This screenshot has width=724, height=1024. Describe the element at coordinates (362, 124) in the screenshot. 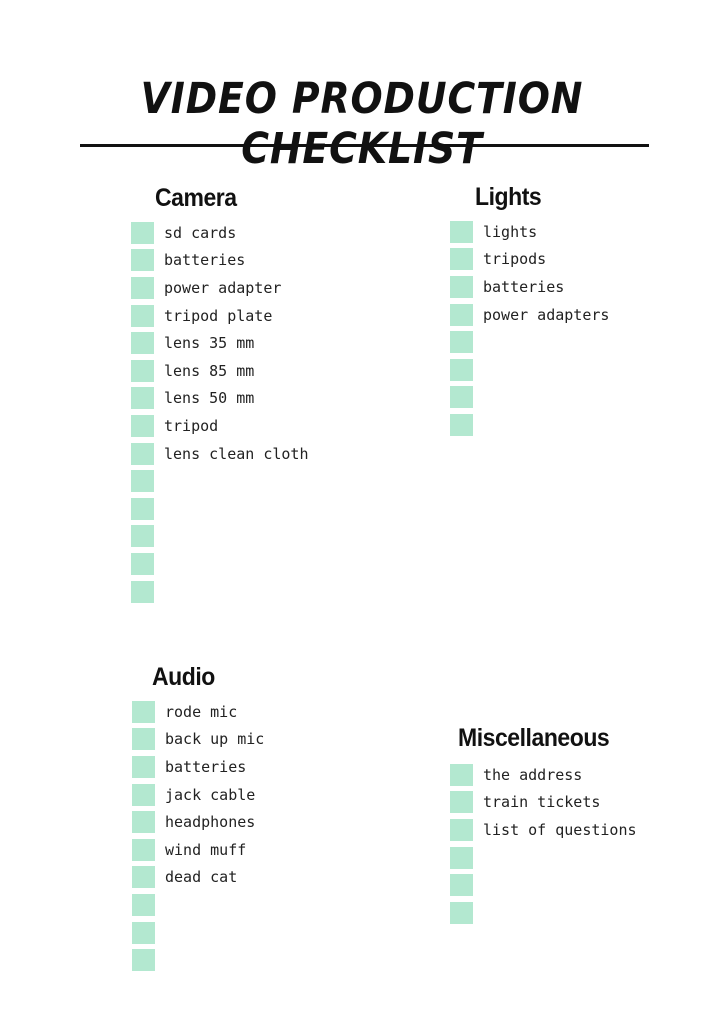

I see `page-title: VIDEO PRODUCTION CHECKLIST` at that location.